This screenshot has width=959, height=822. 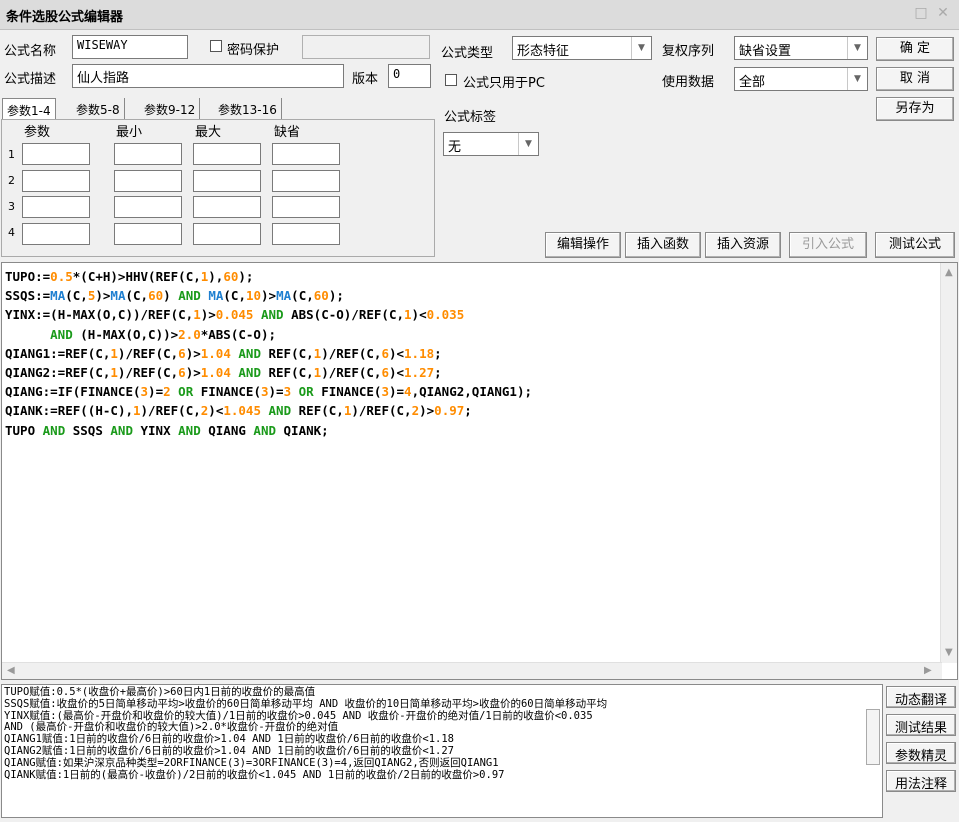 What do you see at coordinates (248, 109) in the screenshot?
I see `tab-params-13-16: 参数13-16` at bounding box center [248, 109].